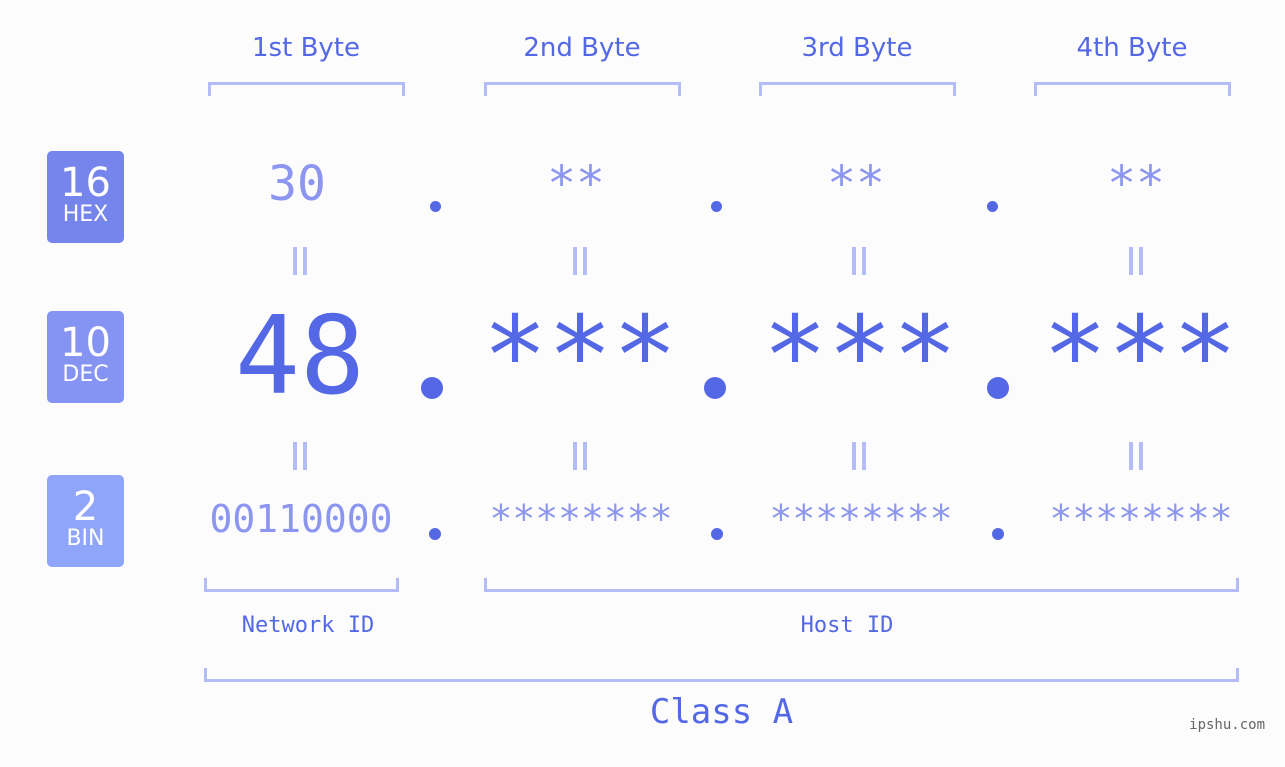  What do you see at coordinates (580, 356) in the screenshot?
I see `dec-value-2: ***` at bounding box center [580, 356].